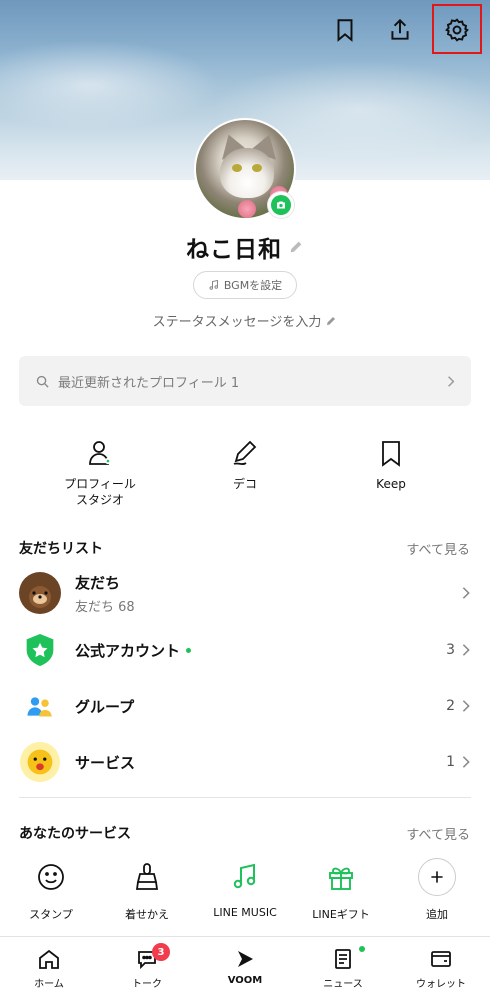 The width and height of the screenshot is (490, 1000). I want to click on shortcut-profile-studio: プロフィール スタジオ, so click(100, 473).